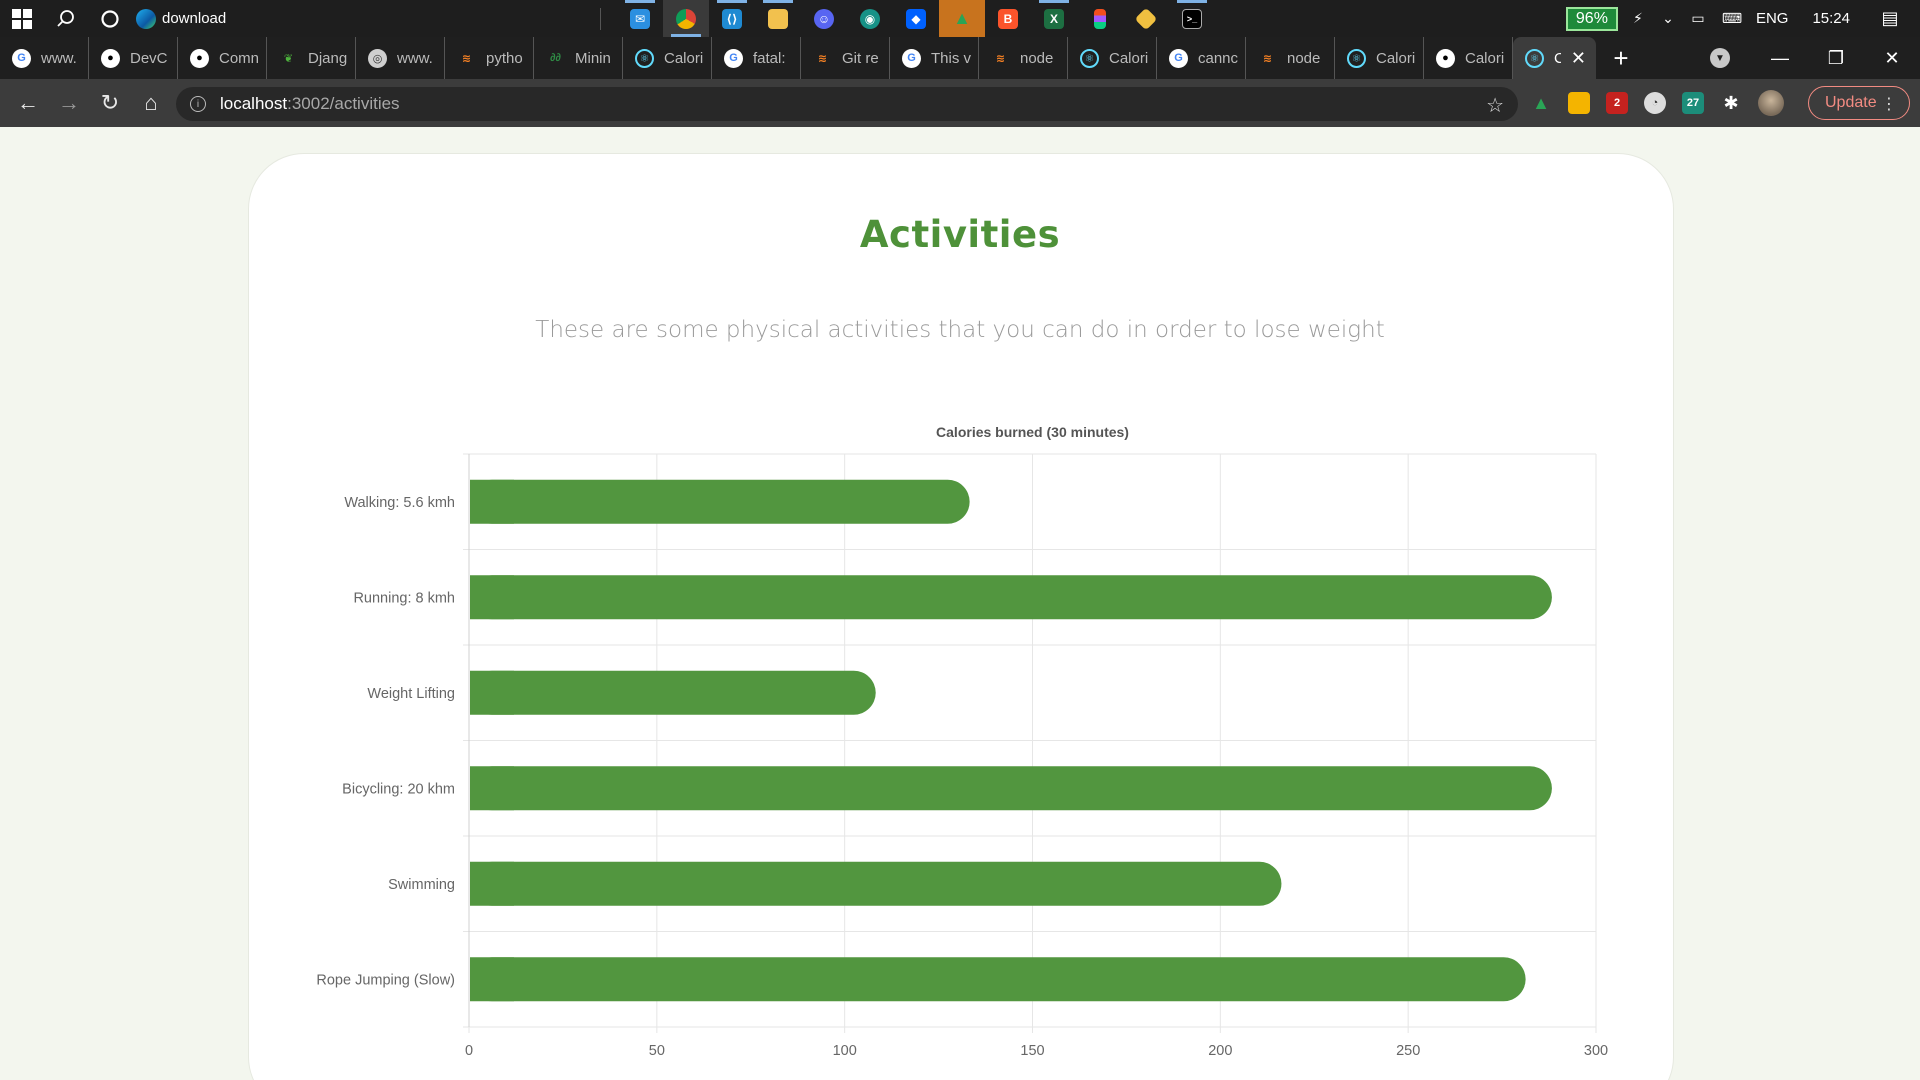 This screenshot has width=1920, height=1080. What do you see at coordinates (593, 58) in the screenshot?
I see `tab-title: Minin` at bounding box center [593, 58].